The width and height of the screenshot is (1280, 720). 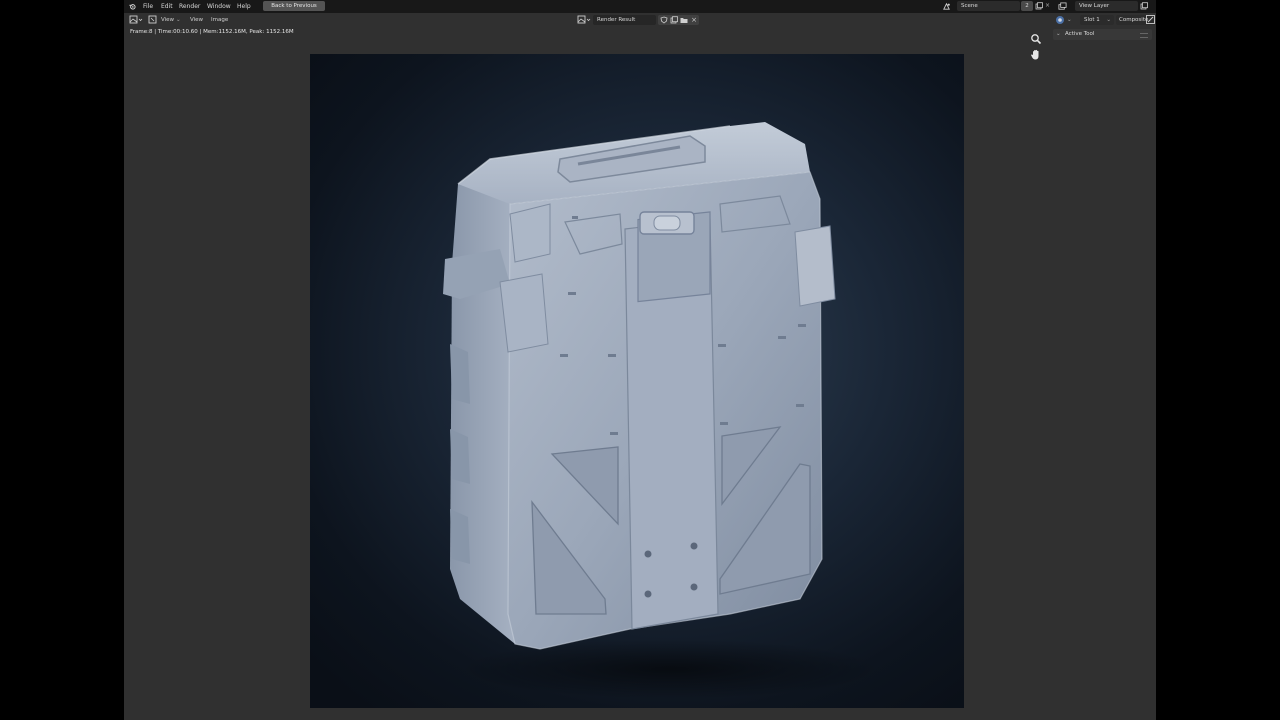 I want to click on panel-drag-handle-icon, so click(x=1144, y=35).